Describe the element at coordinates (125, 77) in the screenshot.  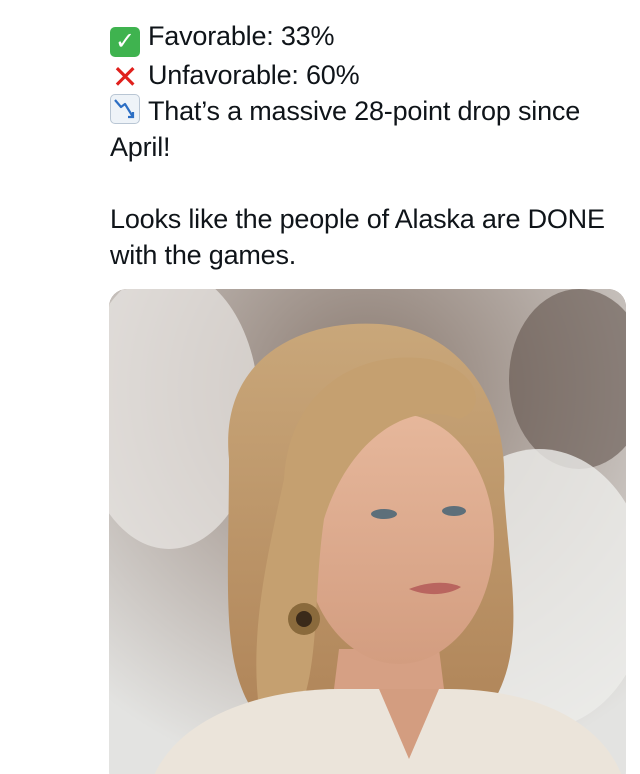
I see `cross-mark-icon: ✕` at that location.